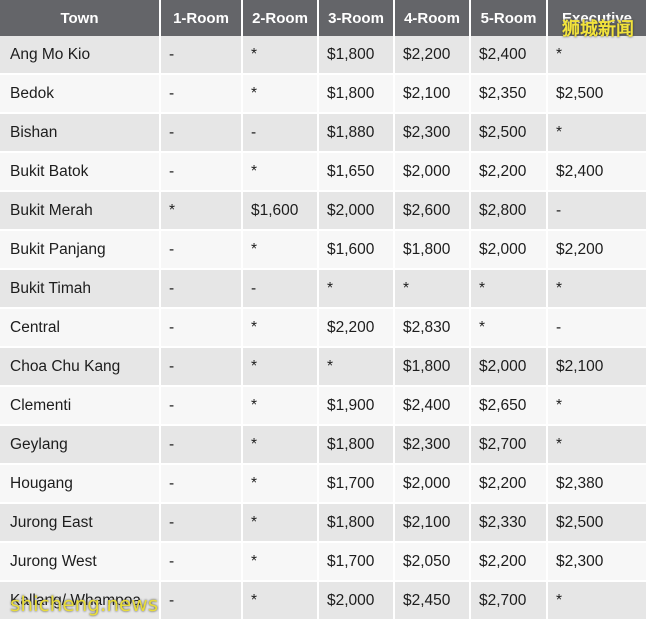 Image resolution: width=646 pixels, height=623 pixels. What do you see at coordinates (80, 250) in the screenshot?
I see `town-cell: Bukit Panjang` at bounding box center [80, 250].